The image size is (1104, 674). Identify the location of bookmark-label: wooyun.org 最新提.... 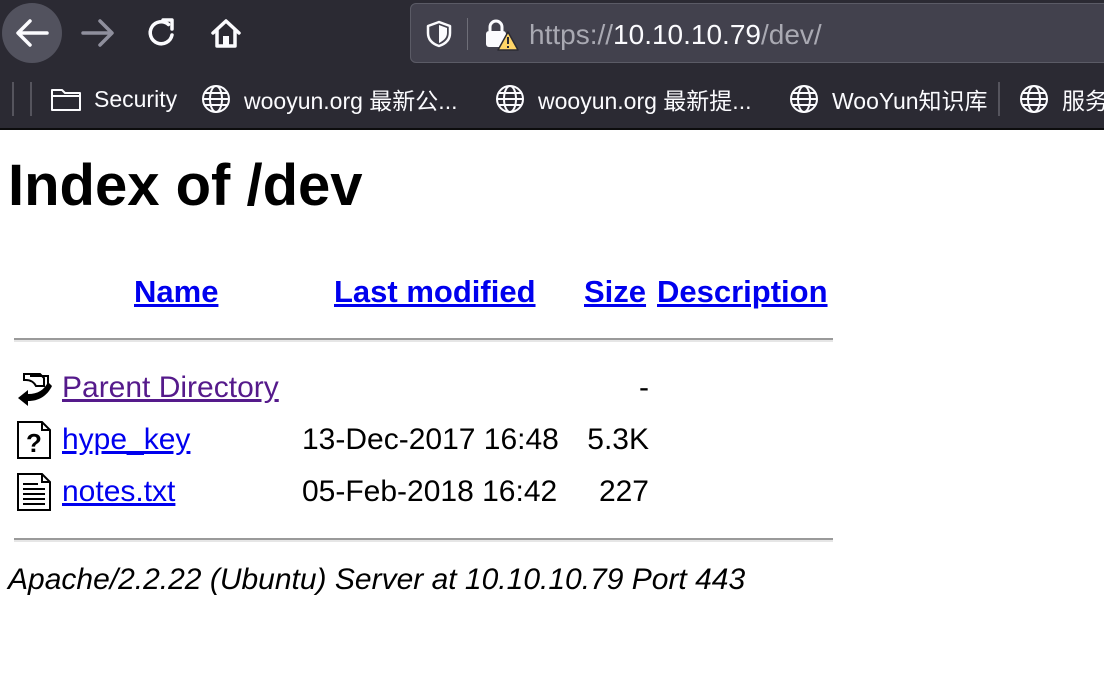
(645, 101).